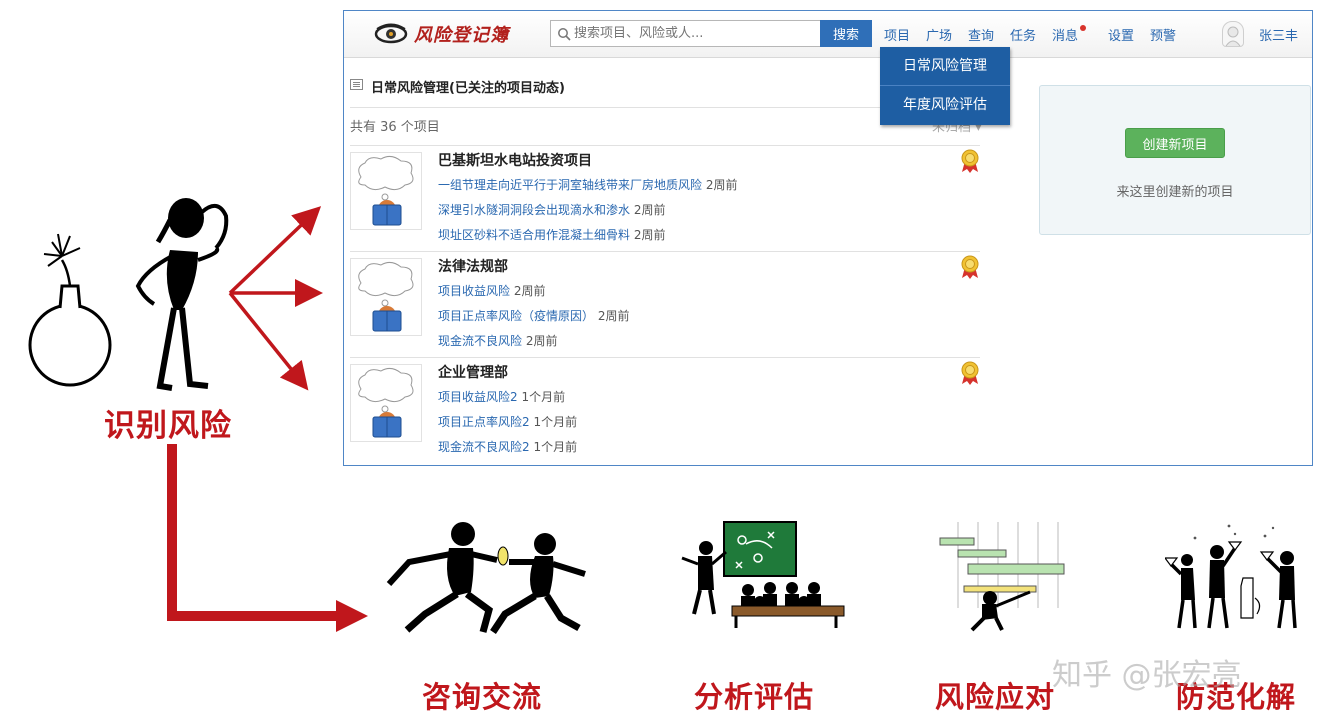 This screenshot has width=1338, height=728. Describe the element at coordinates (1175, 143) in the screenshot. I see `create-project-button: 创建新项目` at that location.